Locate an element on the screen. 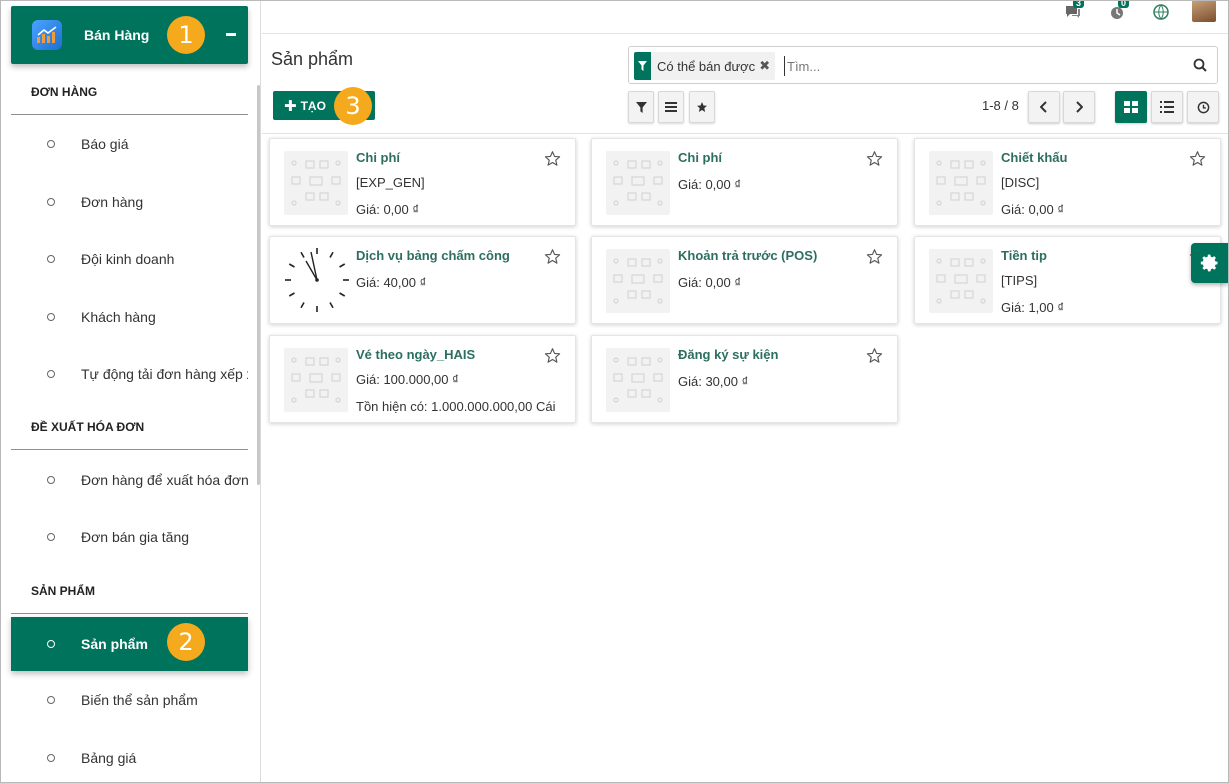  product-card: Chi phí [EXP_GEN] Giá: 0,00 ₫ is located at coordinates (422, 182).